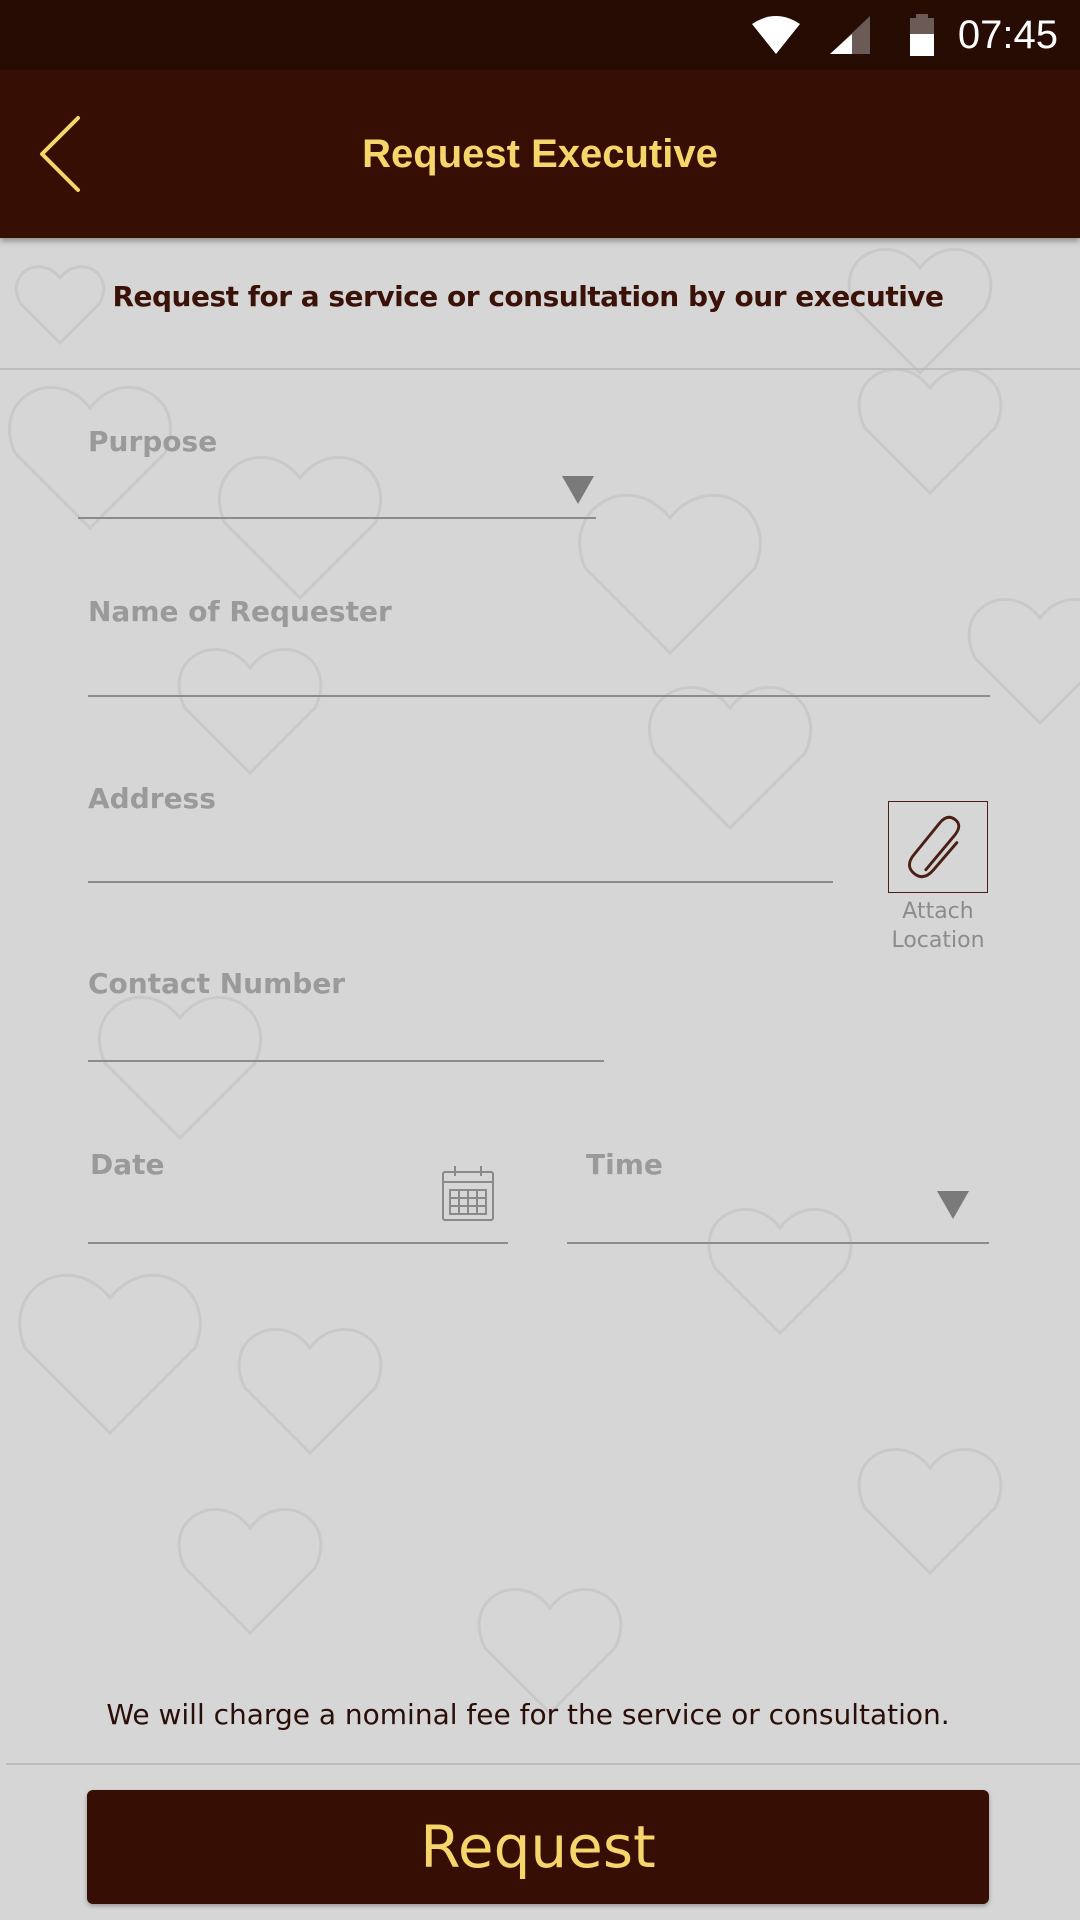  Describe the element at coordinates (624, 1164) in the screenshot. I see `time-label: Time` at that location.